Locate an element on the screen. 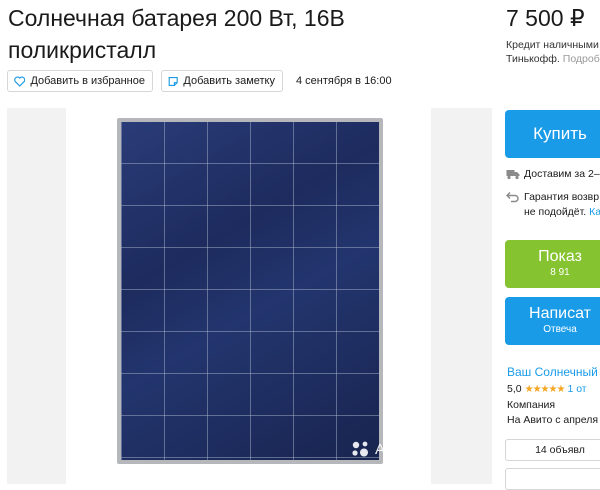 This screenshot has width=600, height=490. rating-value: 5,0 is located at coordinates (514, 389).